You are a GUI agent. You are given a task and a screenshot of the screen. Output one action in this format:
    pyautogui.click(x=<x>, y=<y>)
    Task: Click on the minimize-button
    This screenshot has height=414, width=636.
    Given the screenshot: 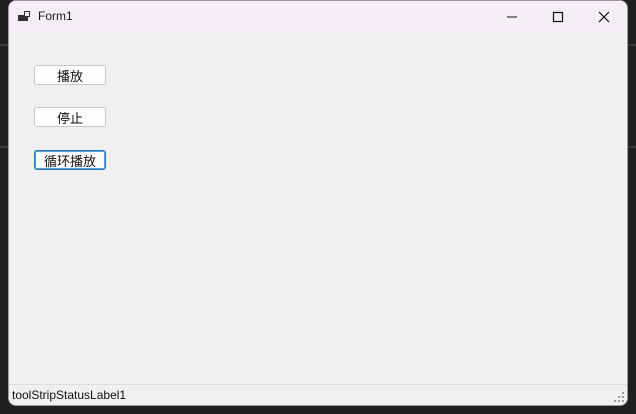 What is the action you would take?
    pyautogui.click(x=512, y=16)
    